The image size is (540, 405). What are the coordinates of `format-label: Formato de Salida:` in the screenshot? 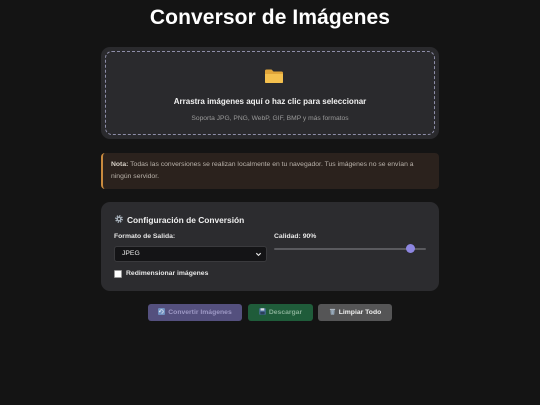 It's located at (145, 236).